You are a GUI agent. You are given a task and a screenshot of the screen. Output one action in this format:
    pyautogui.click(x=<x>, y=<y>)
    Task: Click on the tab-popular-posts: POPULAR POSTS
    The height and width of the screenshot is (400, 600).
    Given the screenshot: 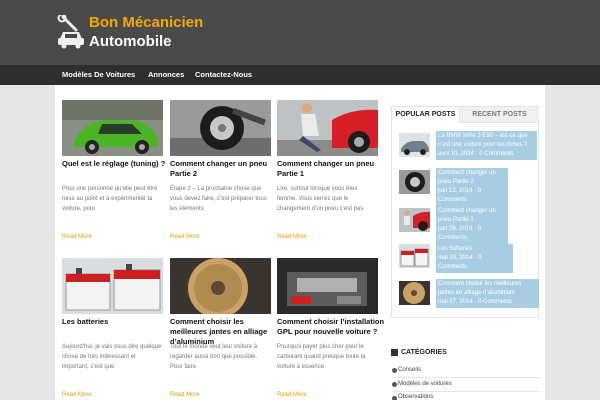 What is the action you would take?
    pyautogui.click(x=426, y=115)
    